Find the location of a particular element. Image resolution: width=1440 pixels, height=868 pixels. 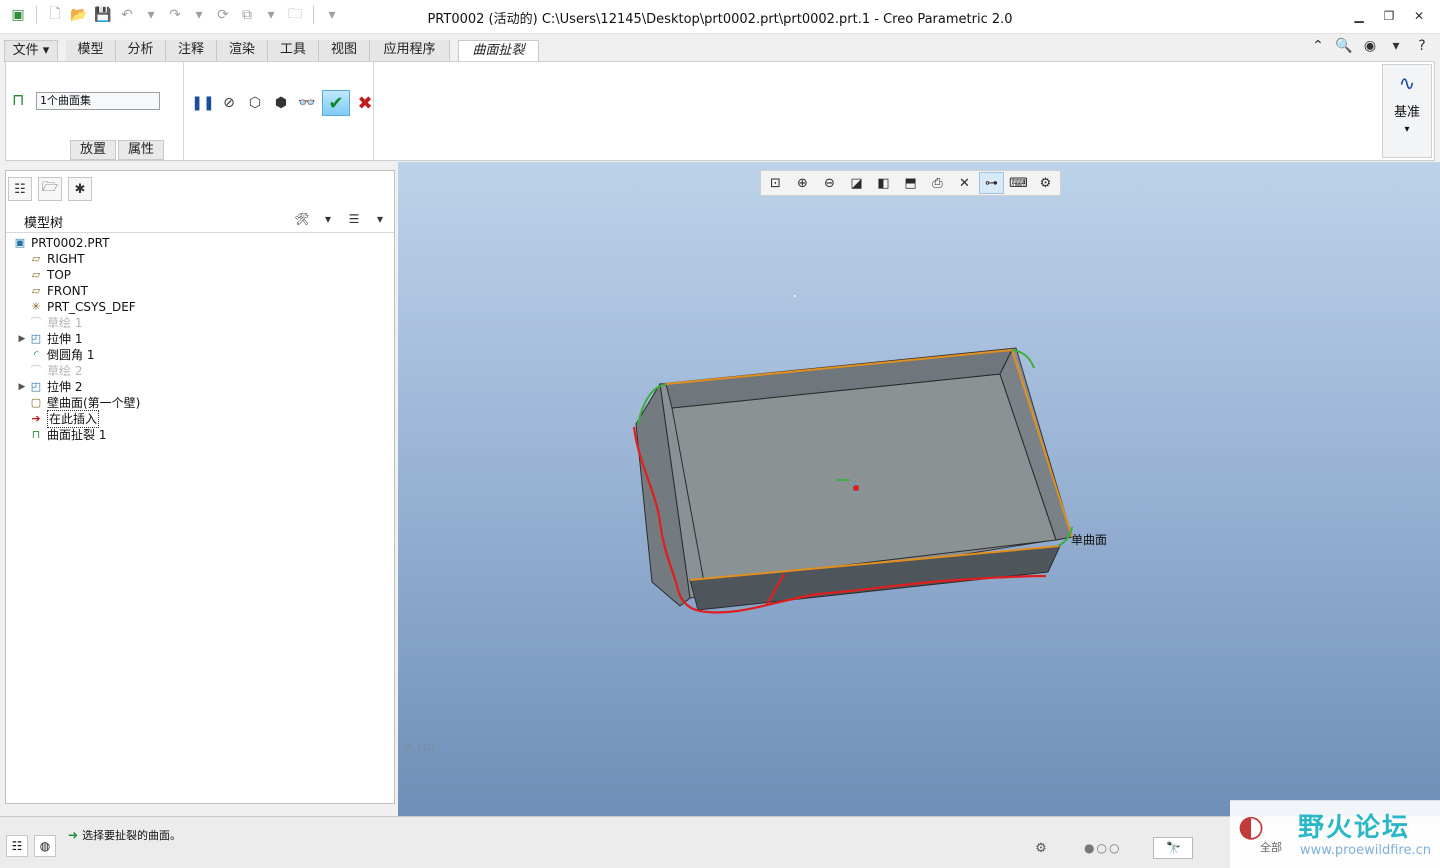

status-bar: ☷ ◍ ➜ 选择要扯裂的曲面。 ⚙ ●○○ 🔭 is located at coordinates (720, 842).